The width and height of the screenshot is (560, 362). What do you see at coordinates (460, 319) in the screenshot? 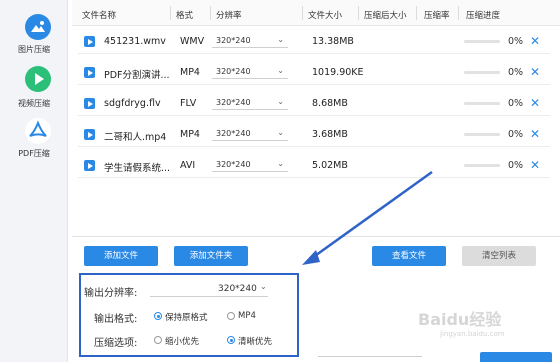
I see `watermark-logo: Baidu经验` at bounding box center [460, 319].